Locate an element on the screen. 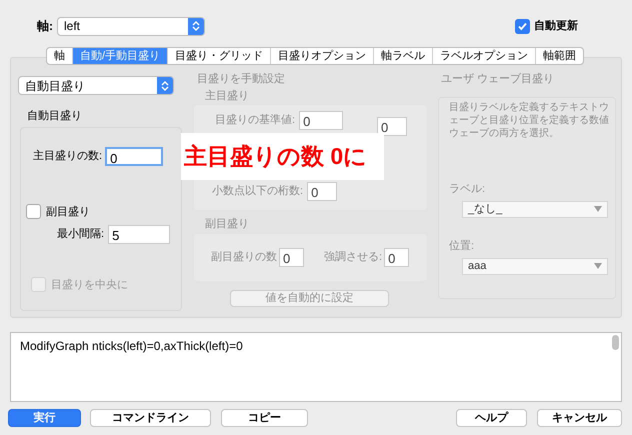 The image size is (632, 435). field-label: 最小間隔: is located at coordinates (80, 234).